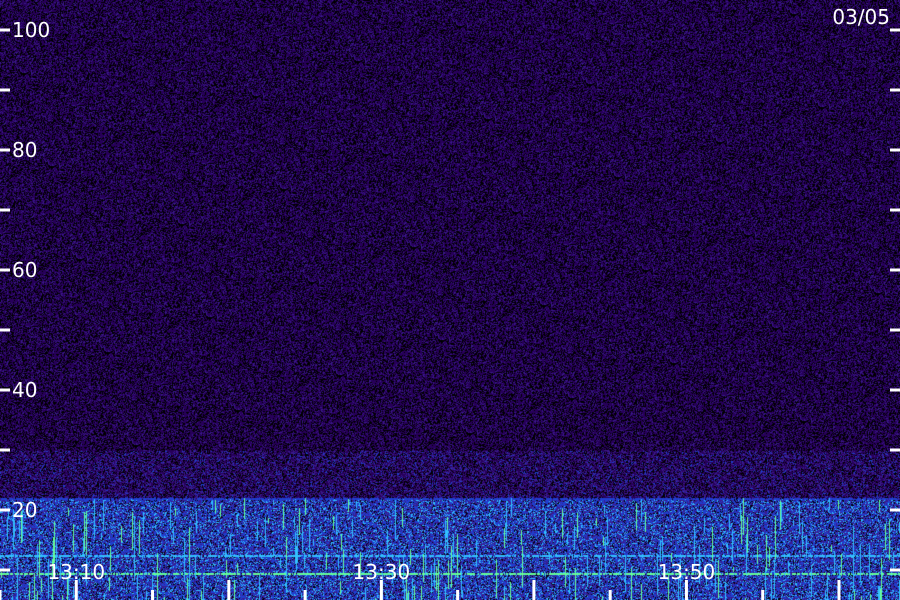  What do you see at coordinates (76, 572) in the screenshot?
I see `x-tick-label: 13:10` at bounding box center [76, 572].